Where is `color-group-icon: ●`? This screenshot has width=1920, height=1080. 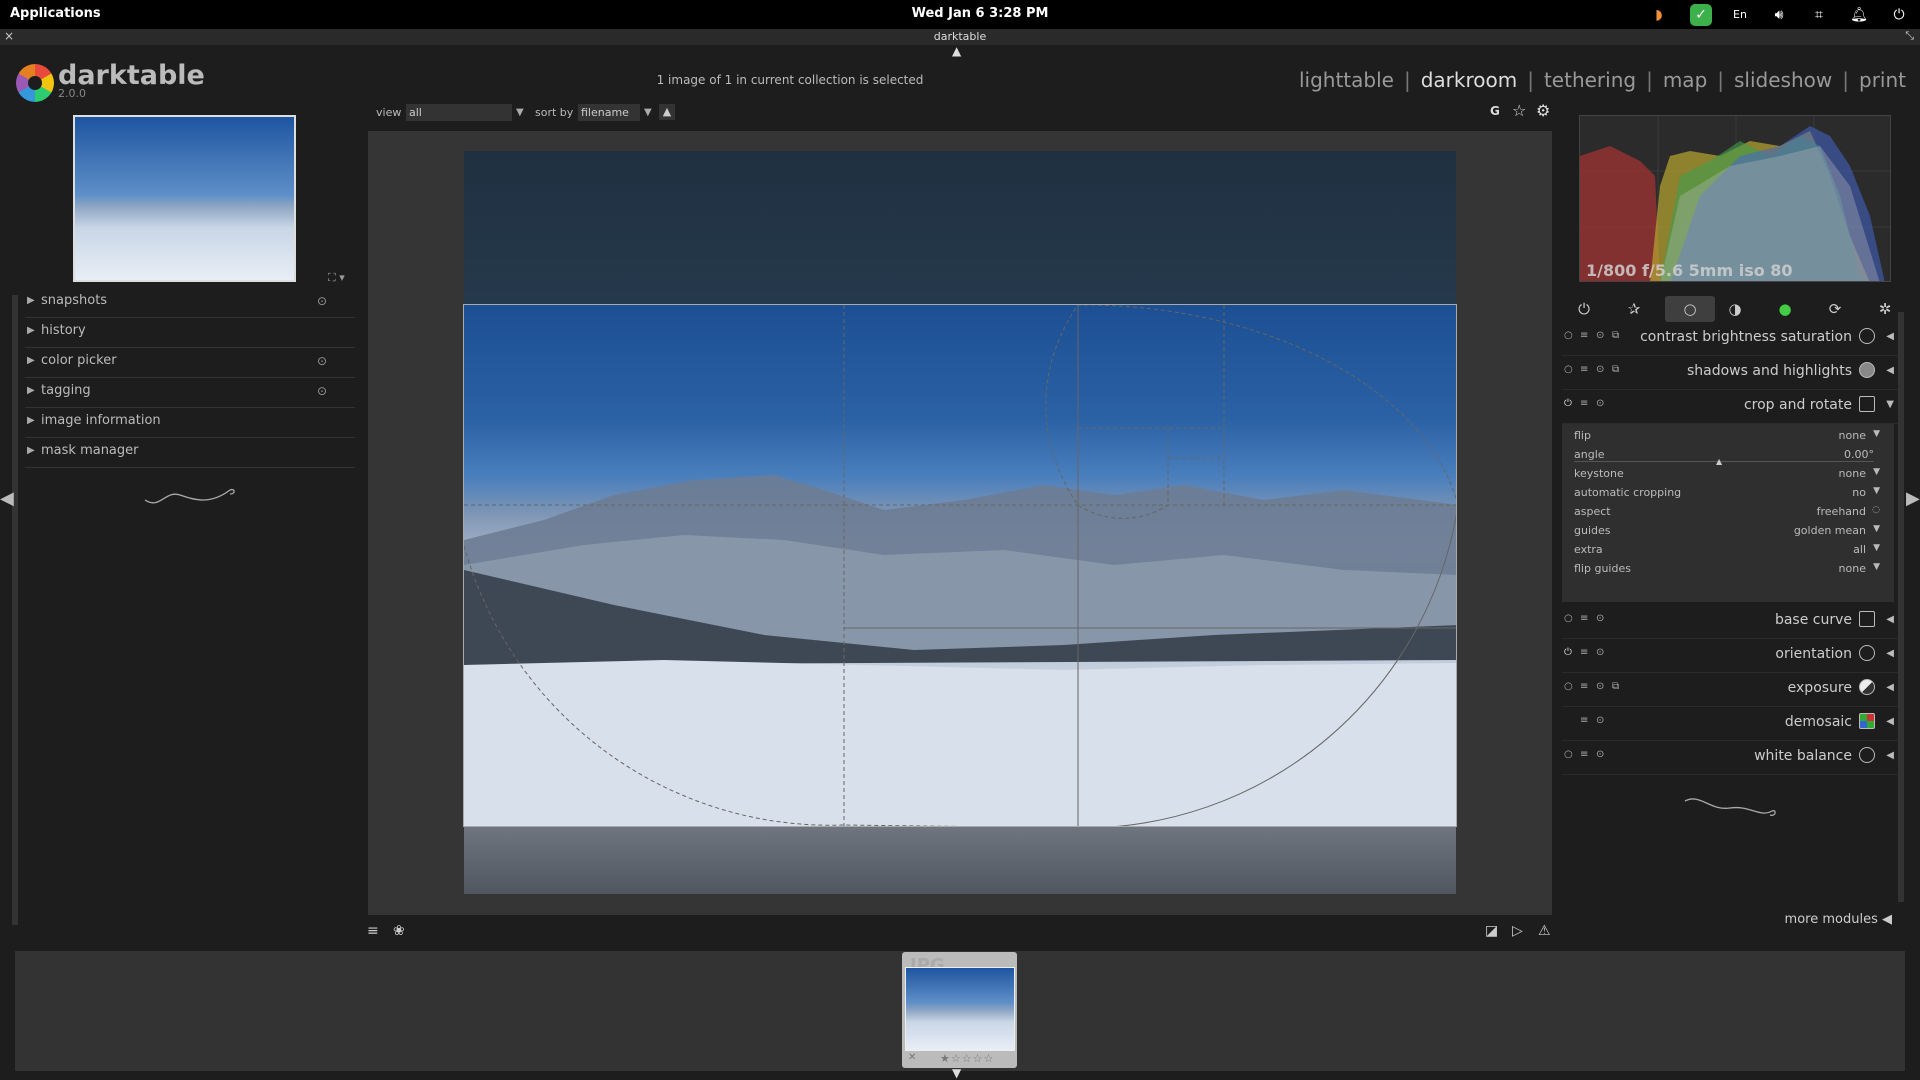 color-group-icon: ● is located at coordinates (1785, 309).